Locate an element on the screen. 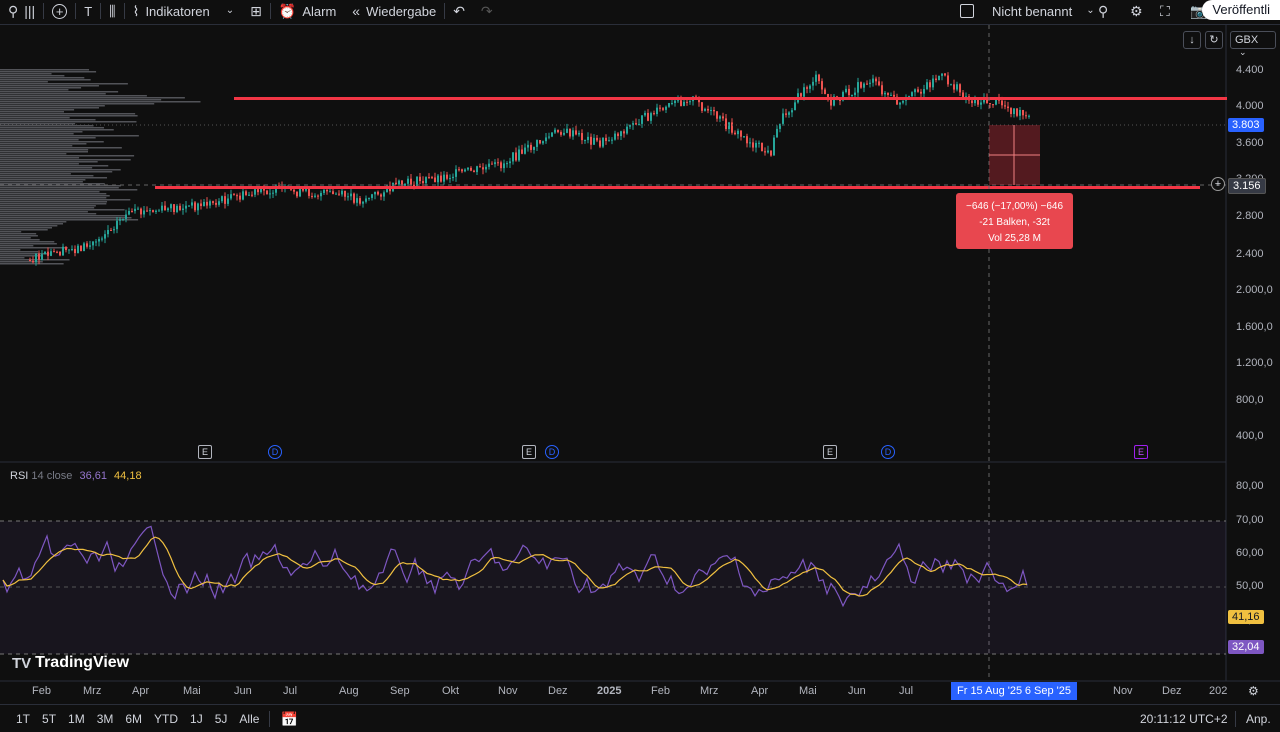  publish-button: Veröffentli is located at coordinates (1241, 10).